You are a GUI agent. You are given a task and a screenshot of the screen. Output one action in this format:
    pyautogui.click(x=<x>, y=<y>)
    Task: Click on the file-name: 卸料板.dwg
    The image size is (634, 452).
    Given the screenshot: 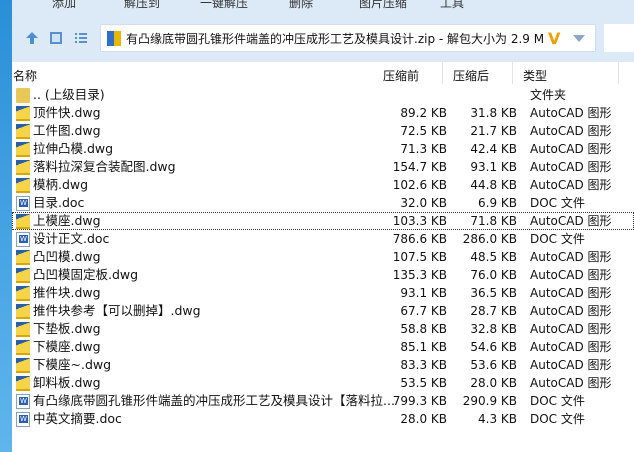 What is the action you would take?
    pyautogui.click(x=67, y=382)
    